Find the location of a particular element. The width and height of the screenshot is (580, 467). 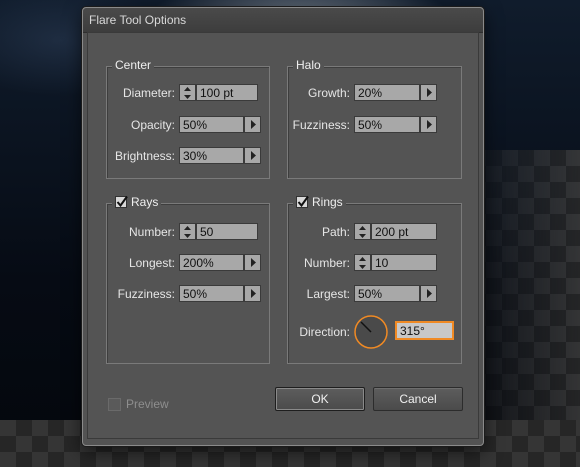

longest-label: Longest: is located at coordinates (151, 263).